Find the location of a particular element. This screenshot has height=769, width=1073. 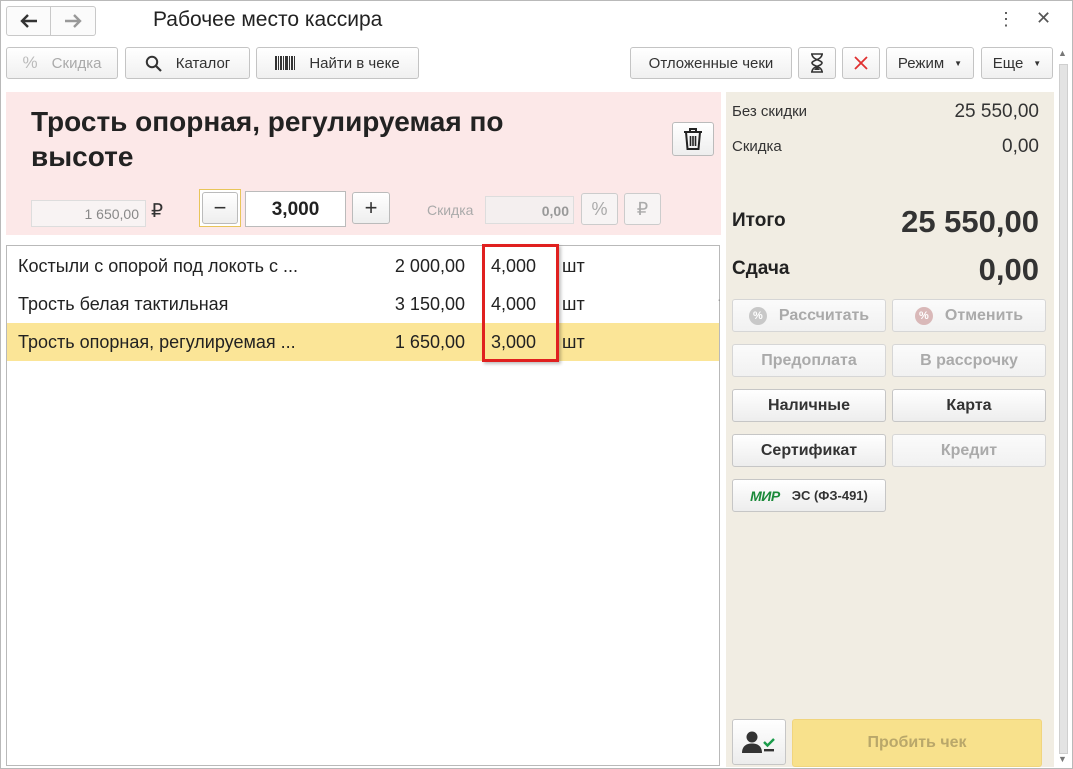

discount-button-label: Скидка is located at coordinates (76, 63).